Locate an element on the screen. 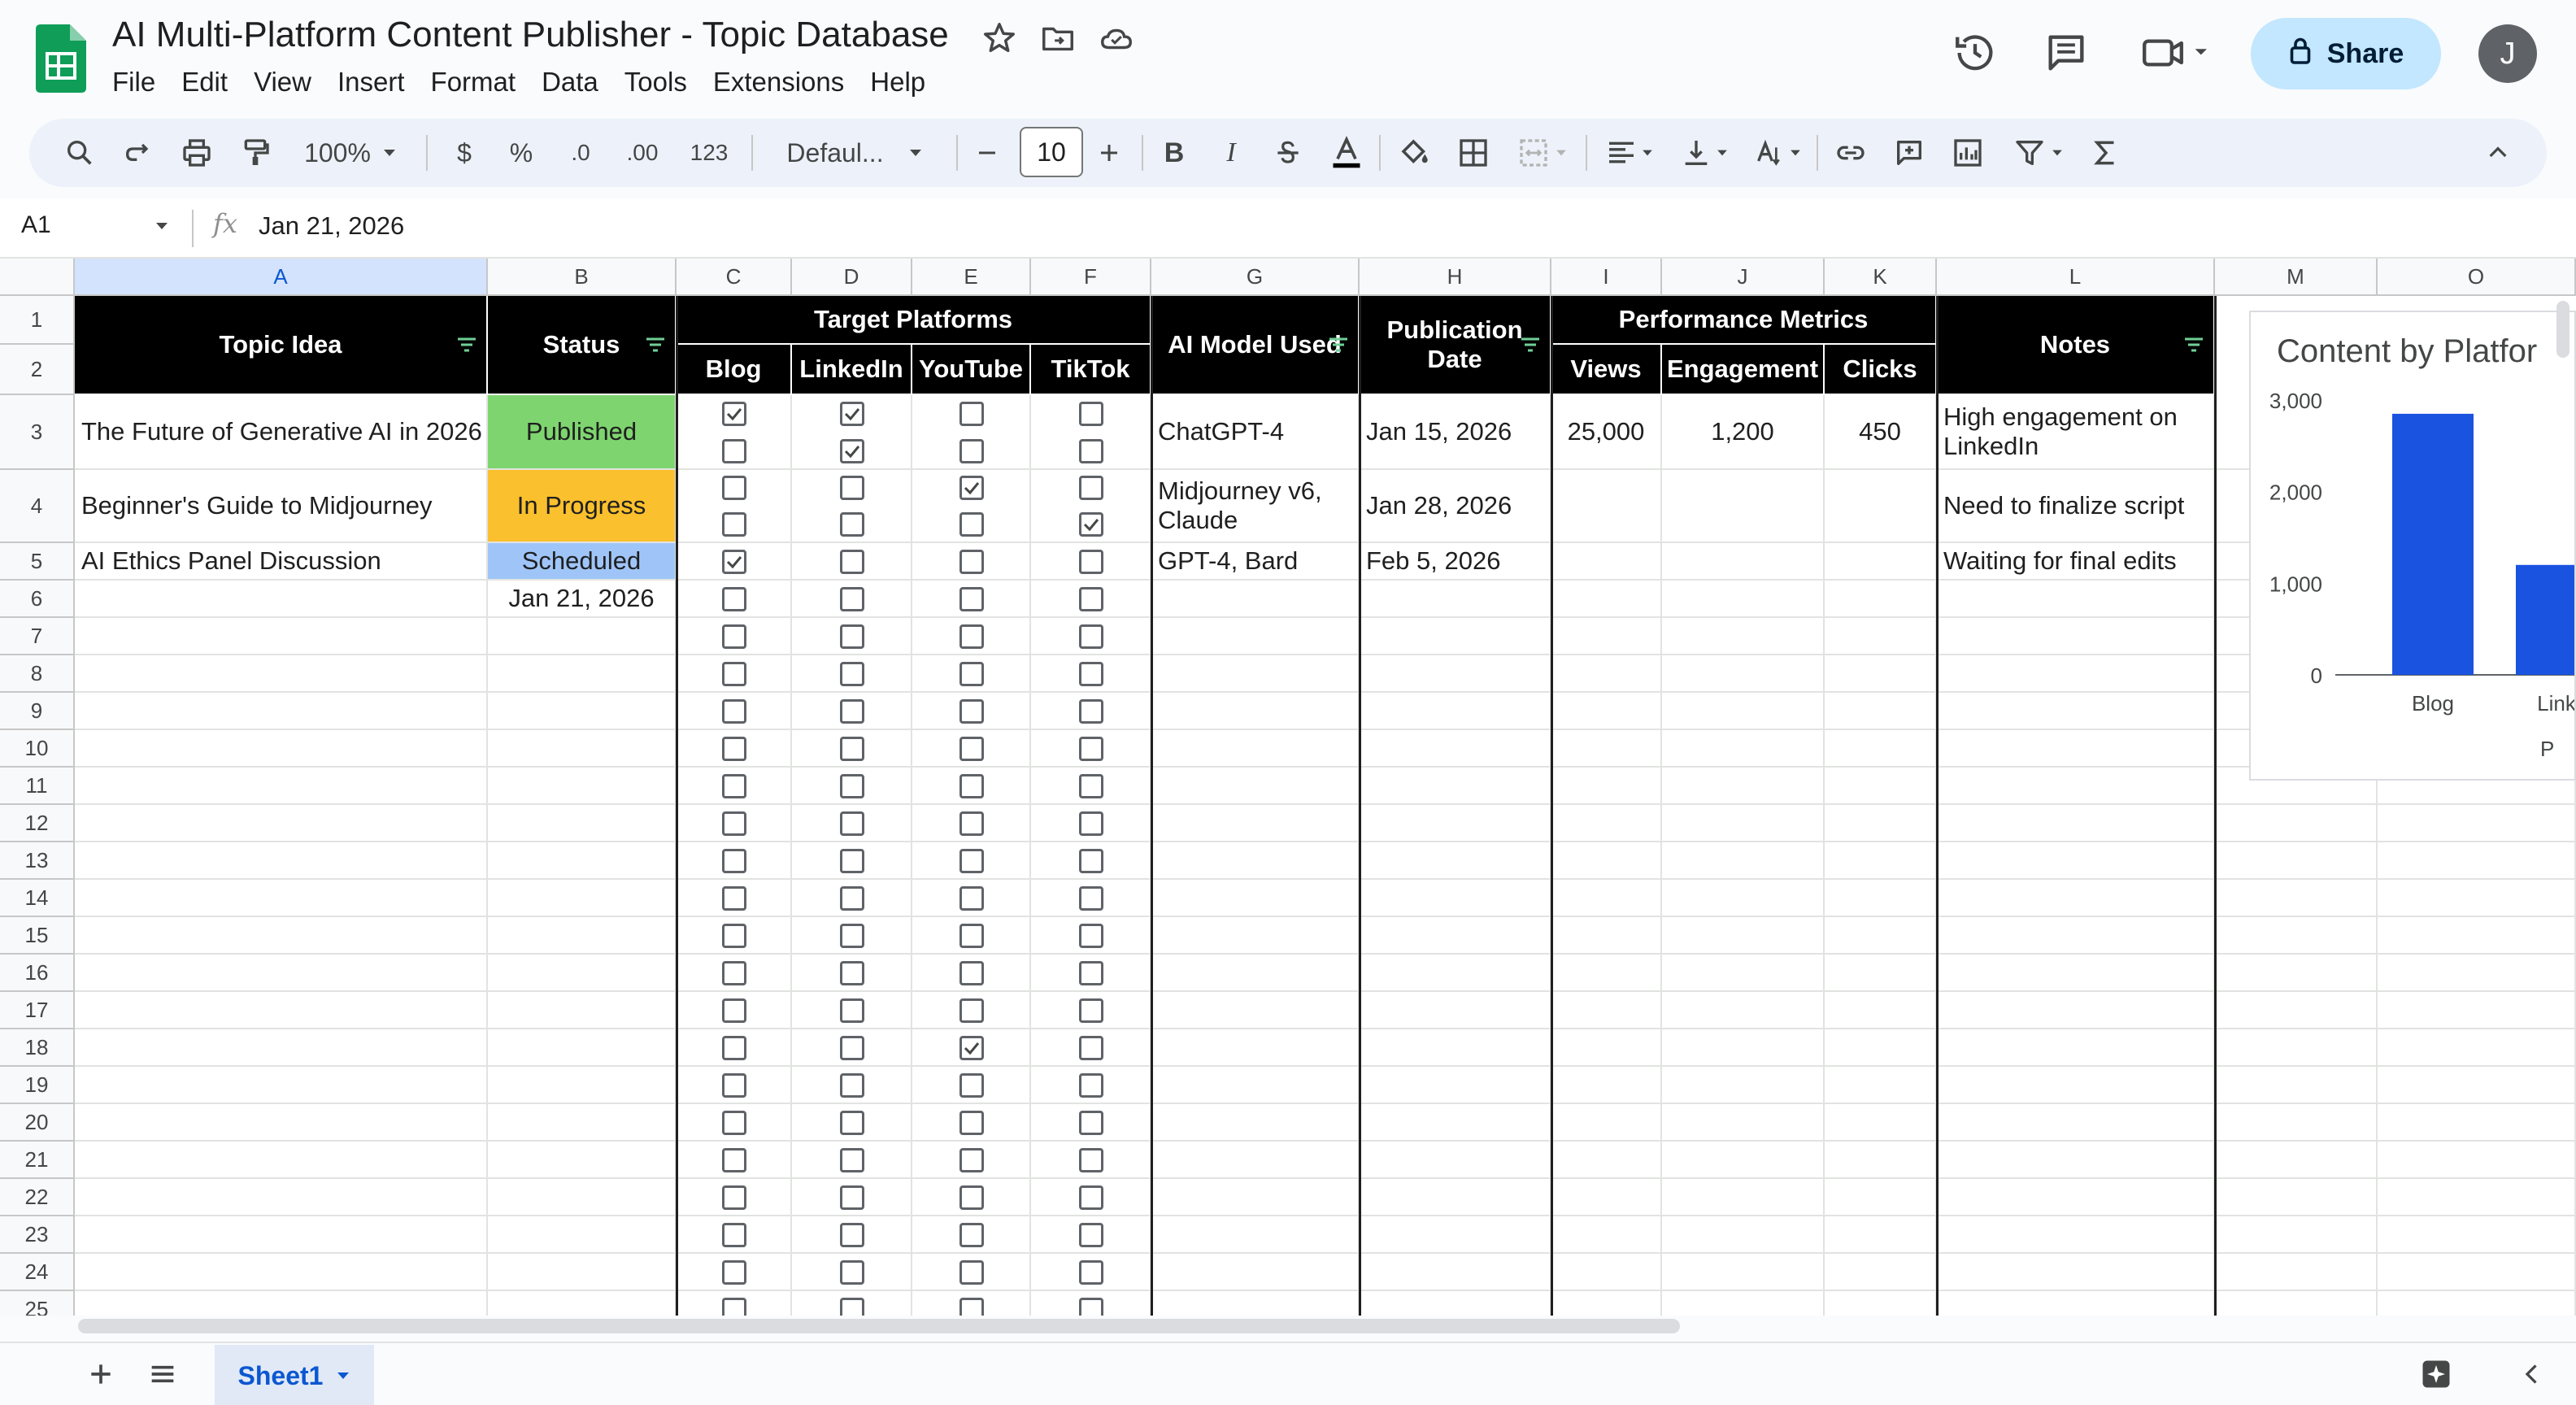 This screenshot has height=1405, width=2576. column-header-c: C is located at coordinates (735, 277).